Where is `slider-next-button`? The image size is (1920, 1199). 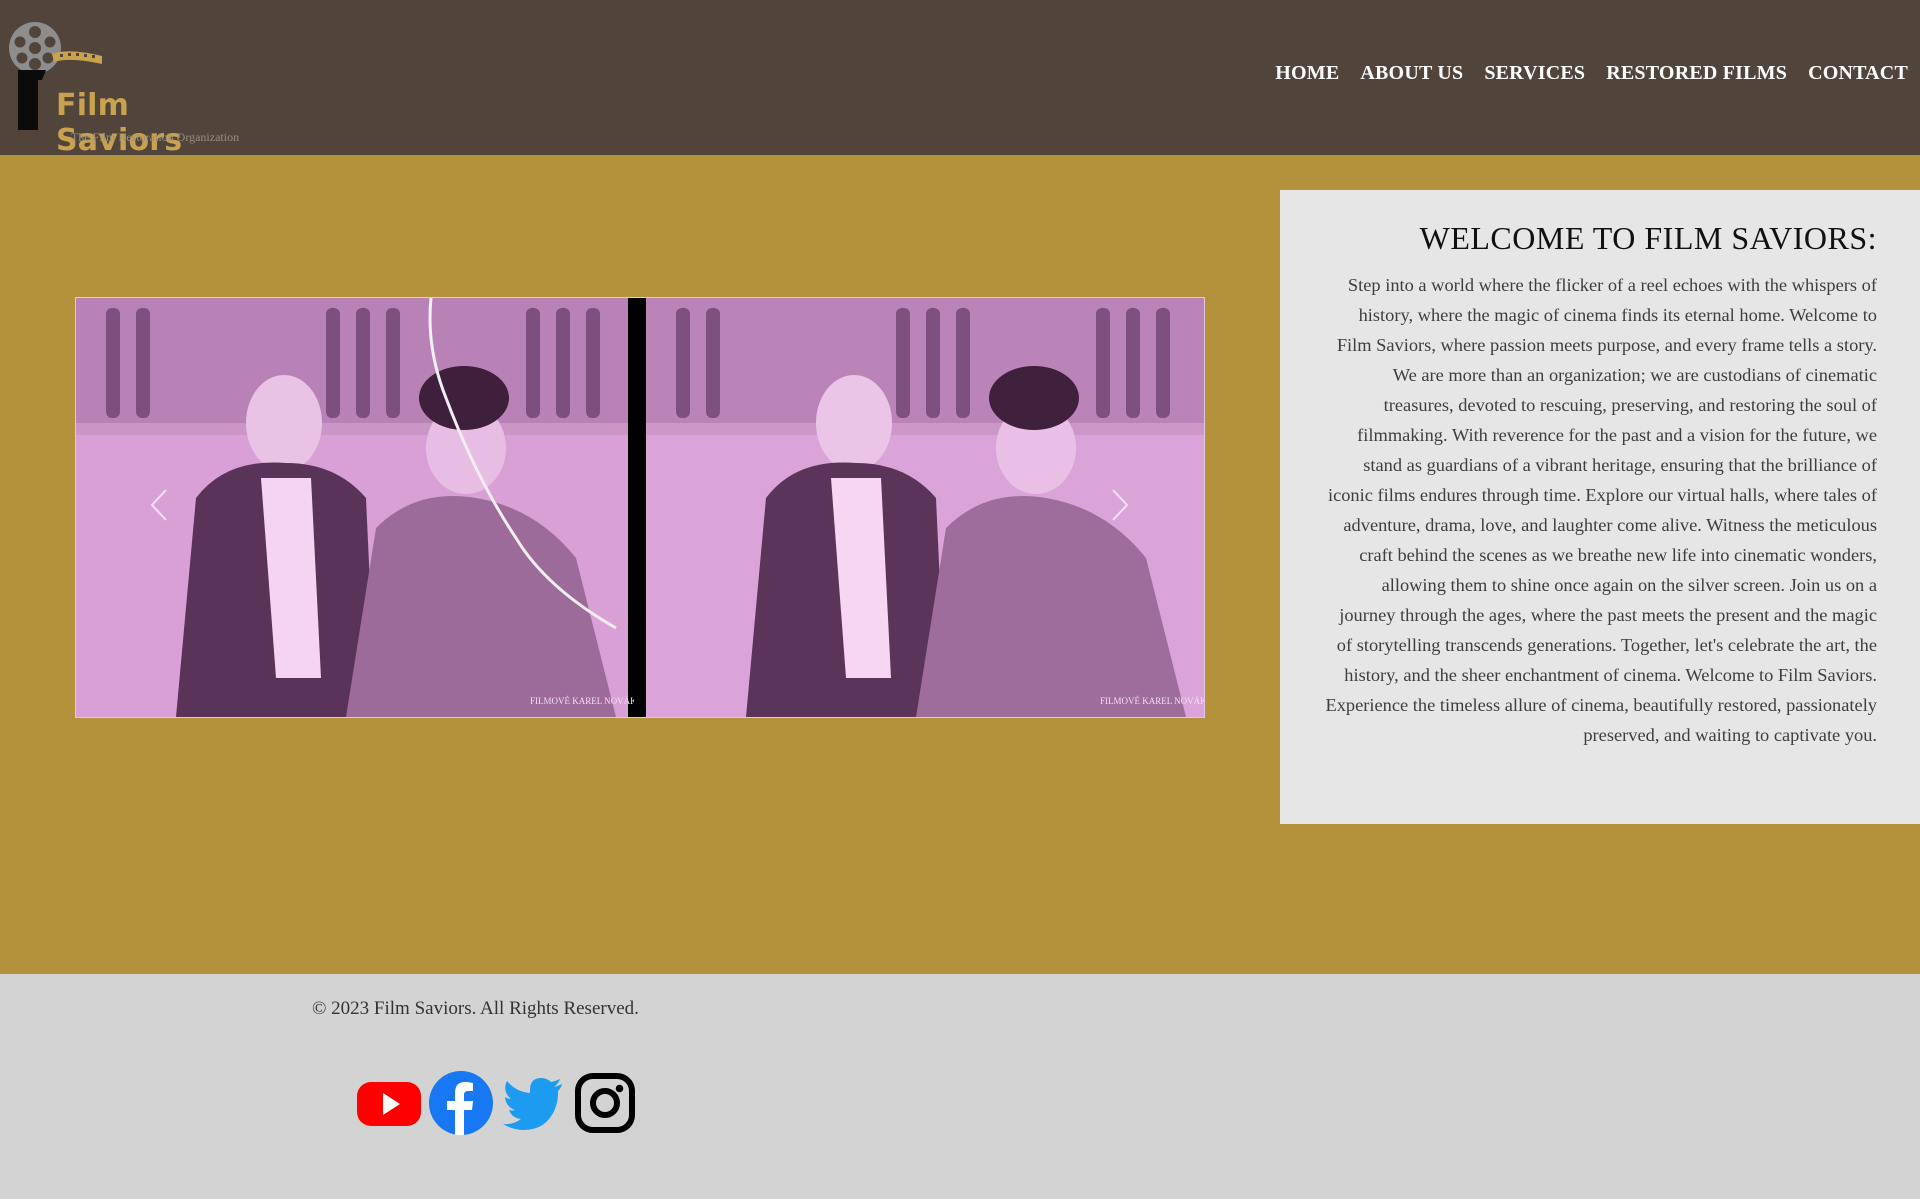
slider-next-button is located at coordinates (1120, 505).